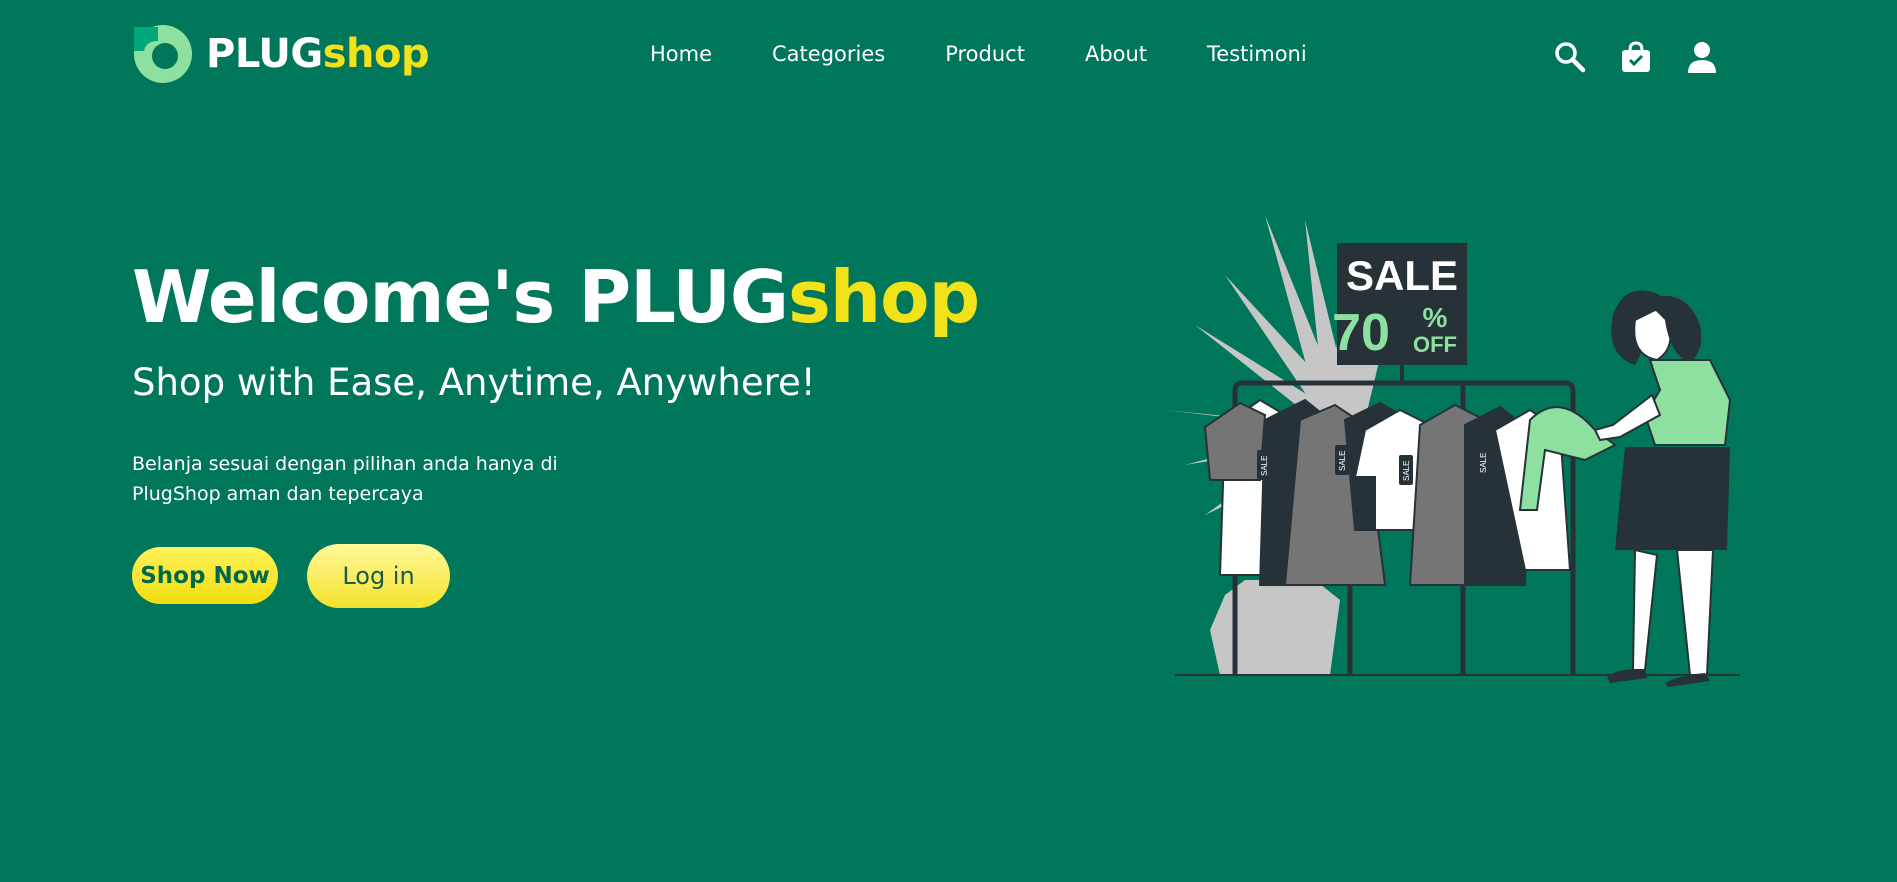  What do you see at coordinates (1662, 488) in the screenshot?
I see `woman-shopper` at bounding box center [1662, 488].